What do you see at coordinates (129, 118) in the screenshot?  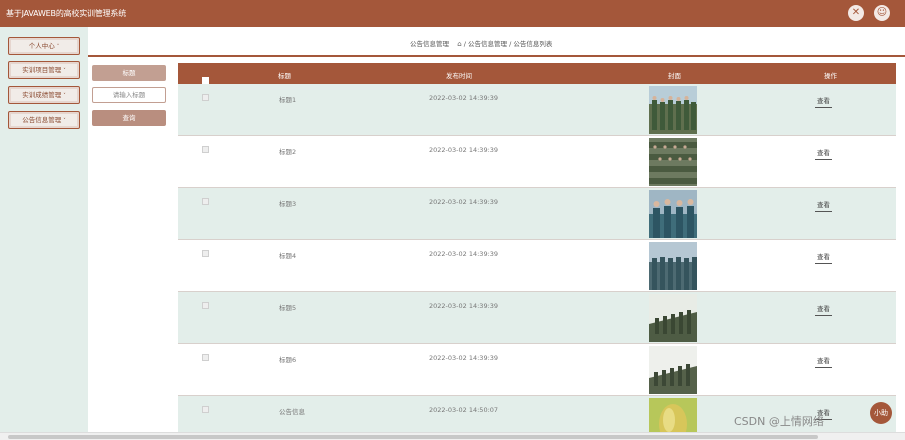 I see `query-button: 查询` at bounding box center [129, 118].